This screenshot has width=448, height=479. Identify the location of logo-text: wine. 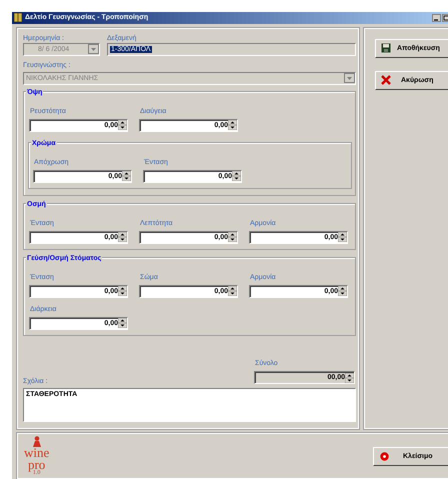
(37, 453).